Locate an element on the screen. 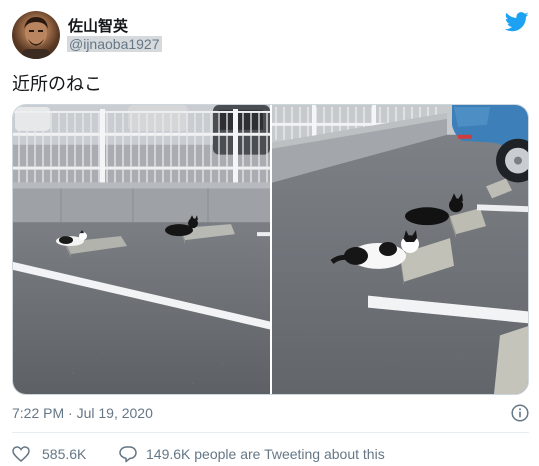 This screenshot has height=466, width=539. tweet-timestamp: 7:22 PM · Jul 19, 2020 is located at coordinates (82, 413).